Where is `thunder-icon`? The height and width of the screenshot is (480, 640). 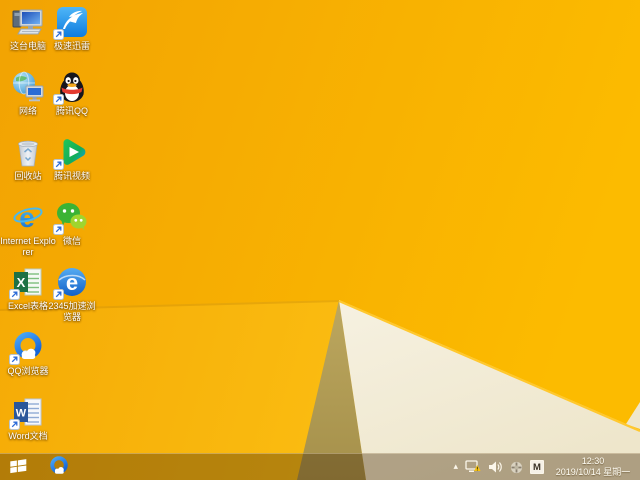 thunder-icon is located at coordinates (71, 22).